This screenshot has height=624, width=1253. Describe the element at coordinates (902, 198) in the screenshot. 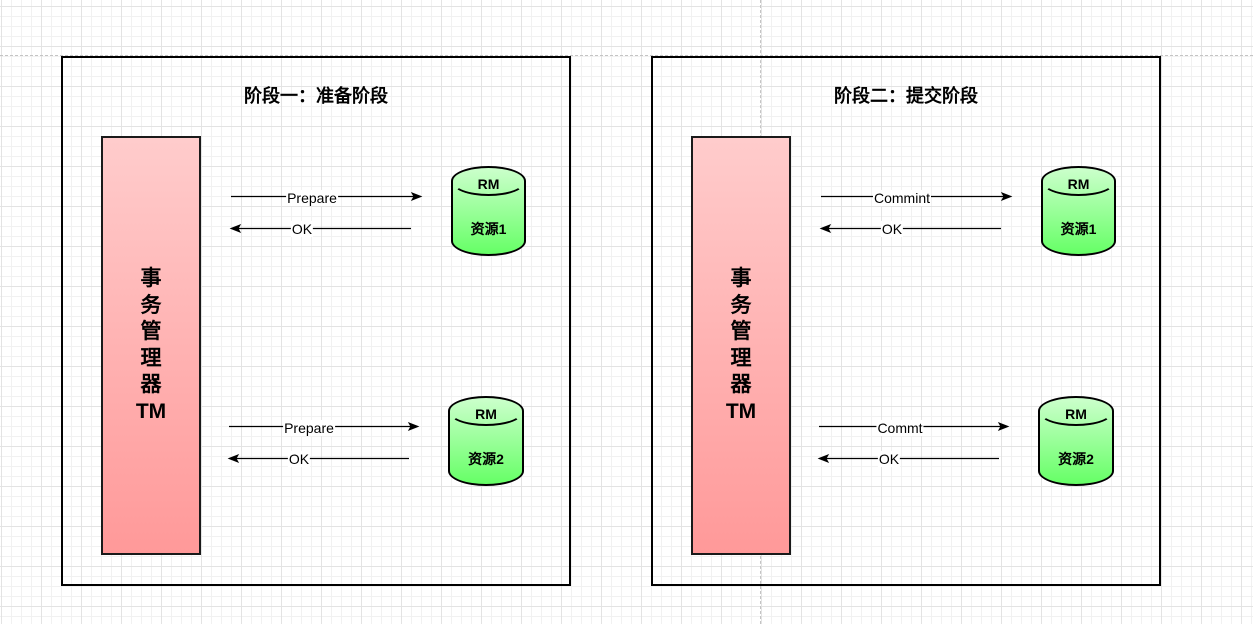

I see `request-label: Commint` at that location.